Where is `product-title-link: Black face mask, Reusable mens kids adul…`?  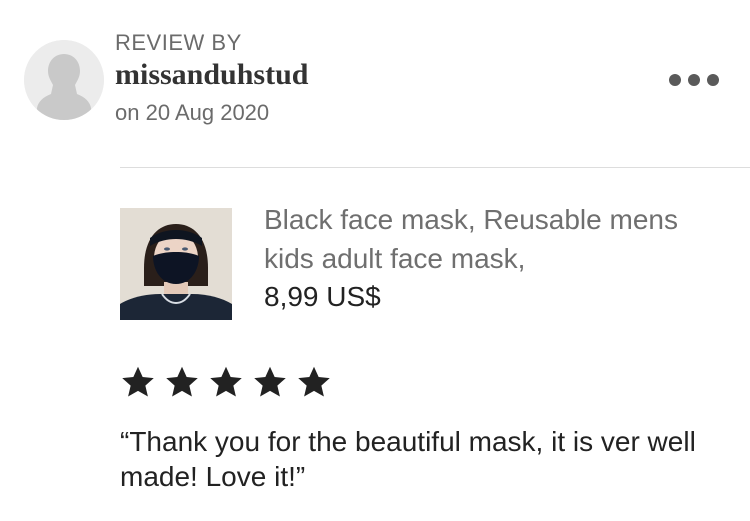
product-title-link: Black face mask, Reusable mens kids adul… is located at coordinates (499, 239).